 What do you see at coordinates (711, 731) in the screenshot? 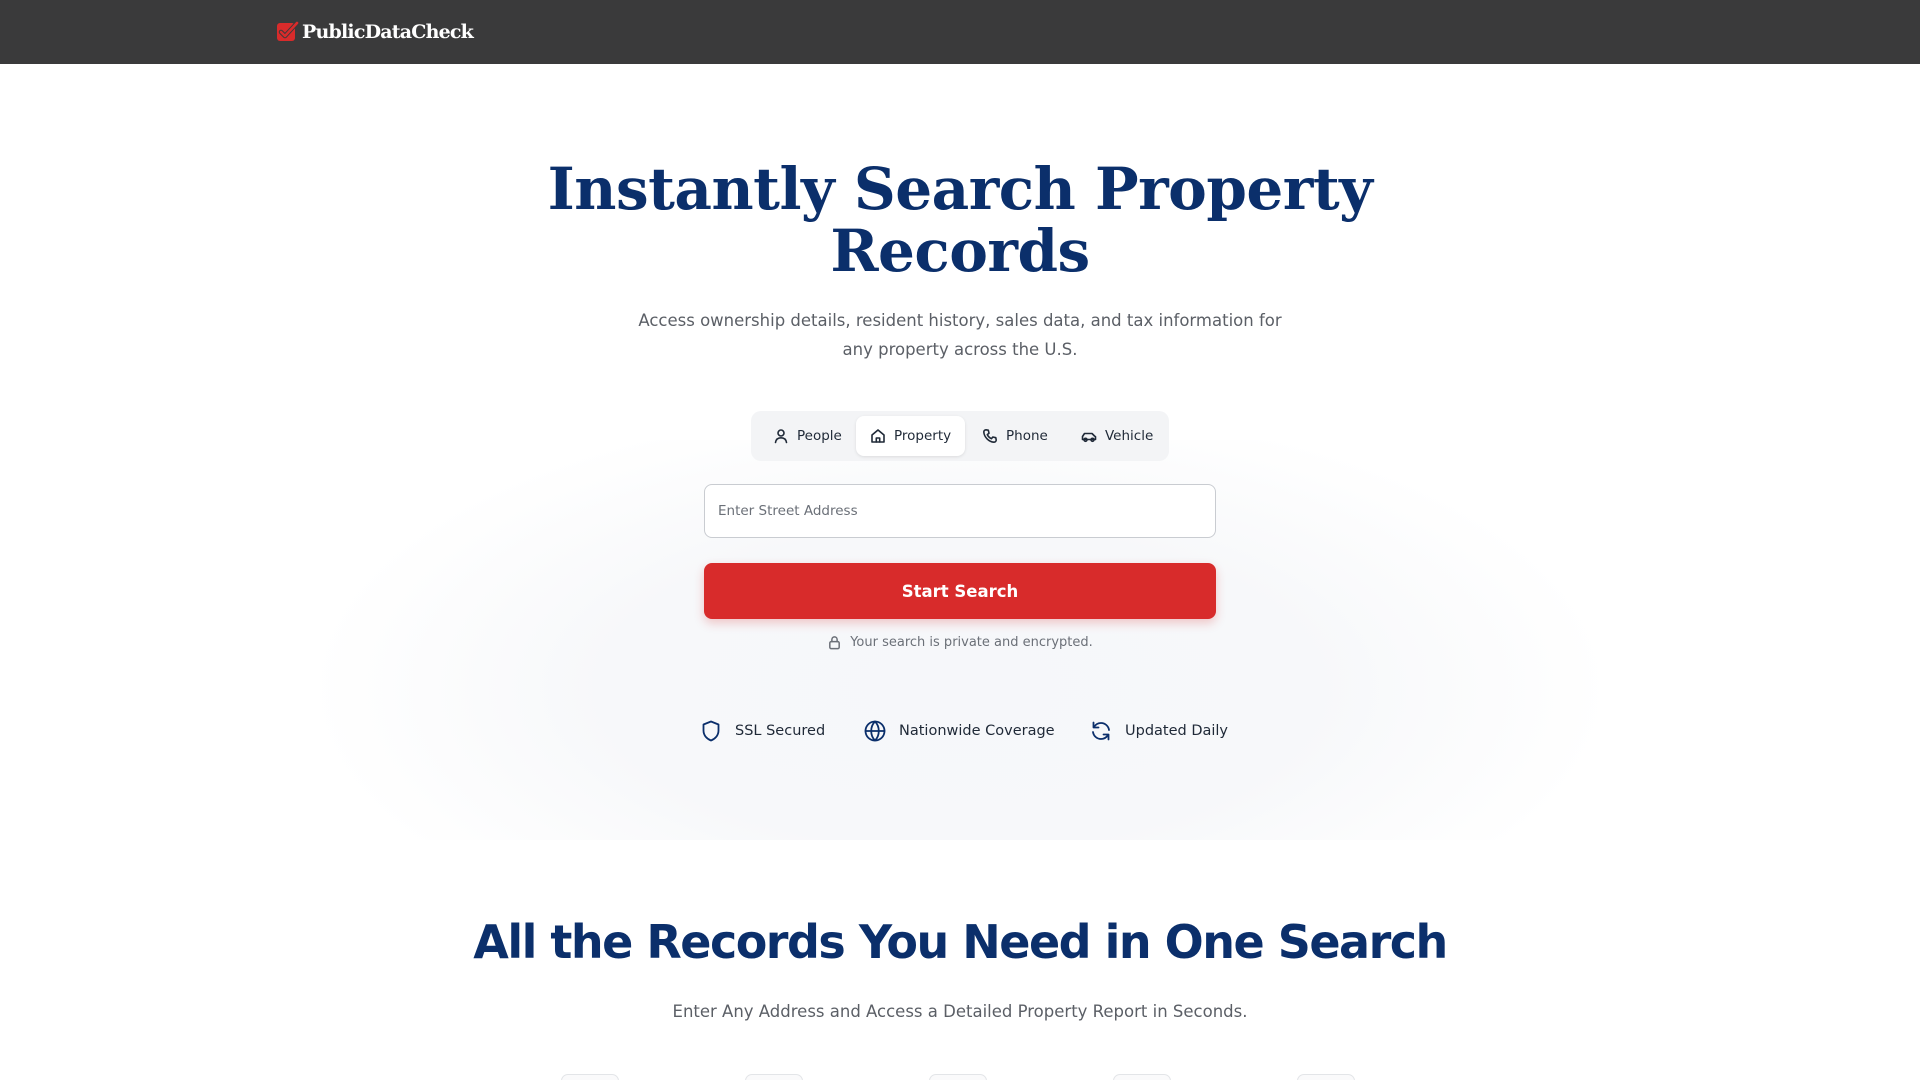
I see `shield-icon` at bounding box center [711, 731].